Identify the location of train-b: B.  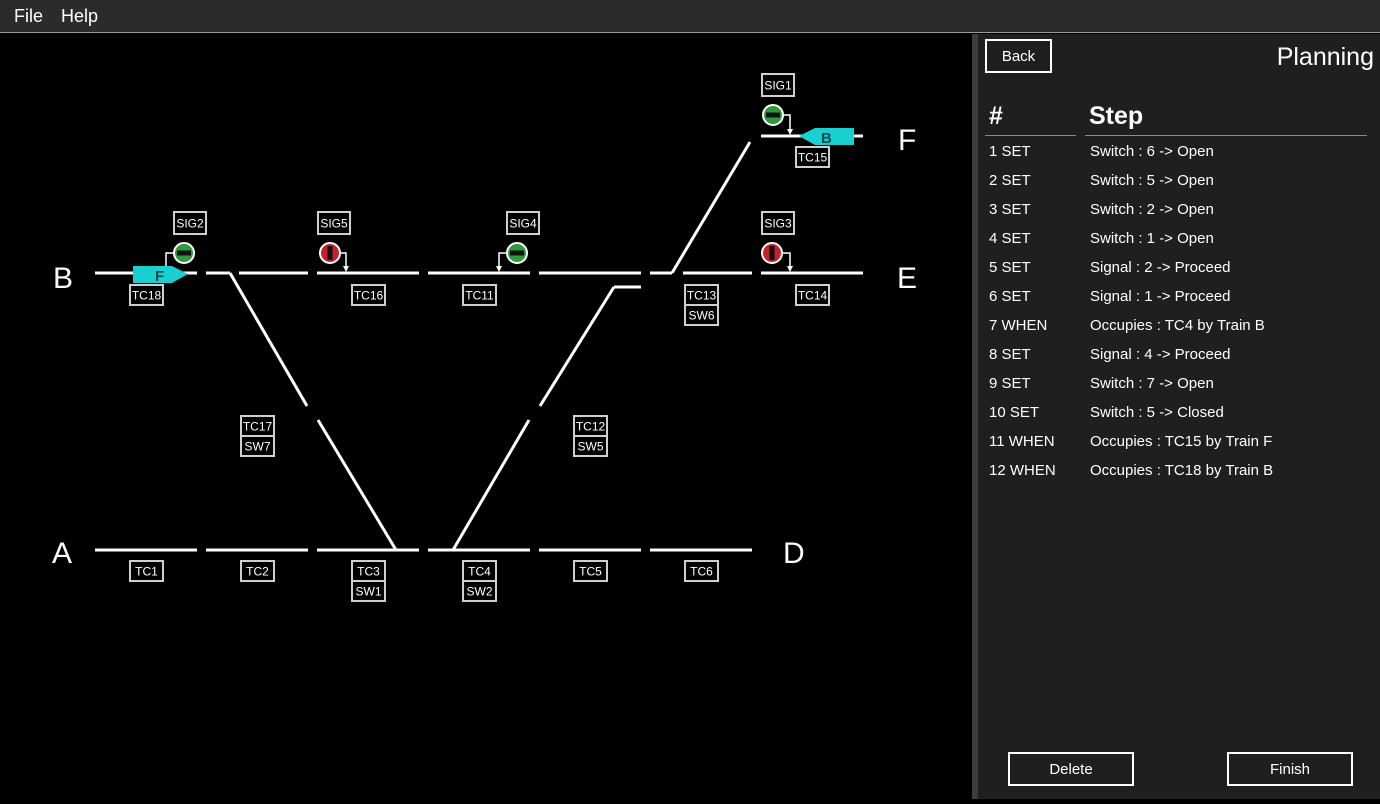
(826, 137).